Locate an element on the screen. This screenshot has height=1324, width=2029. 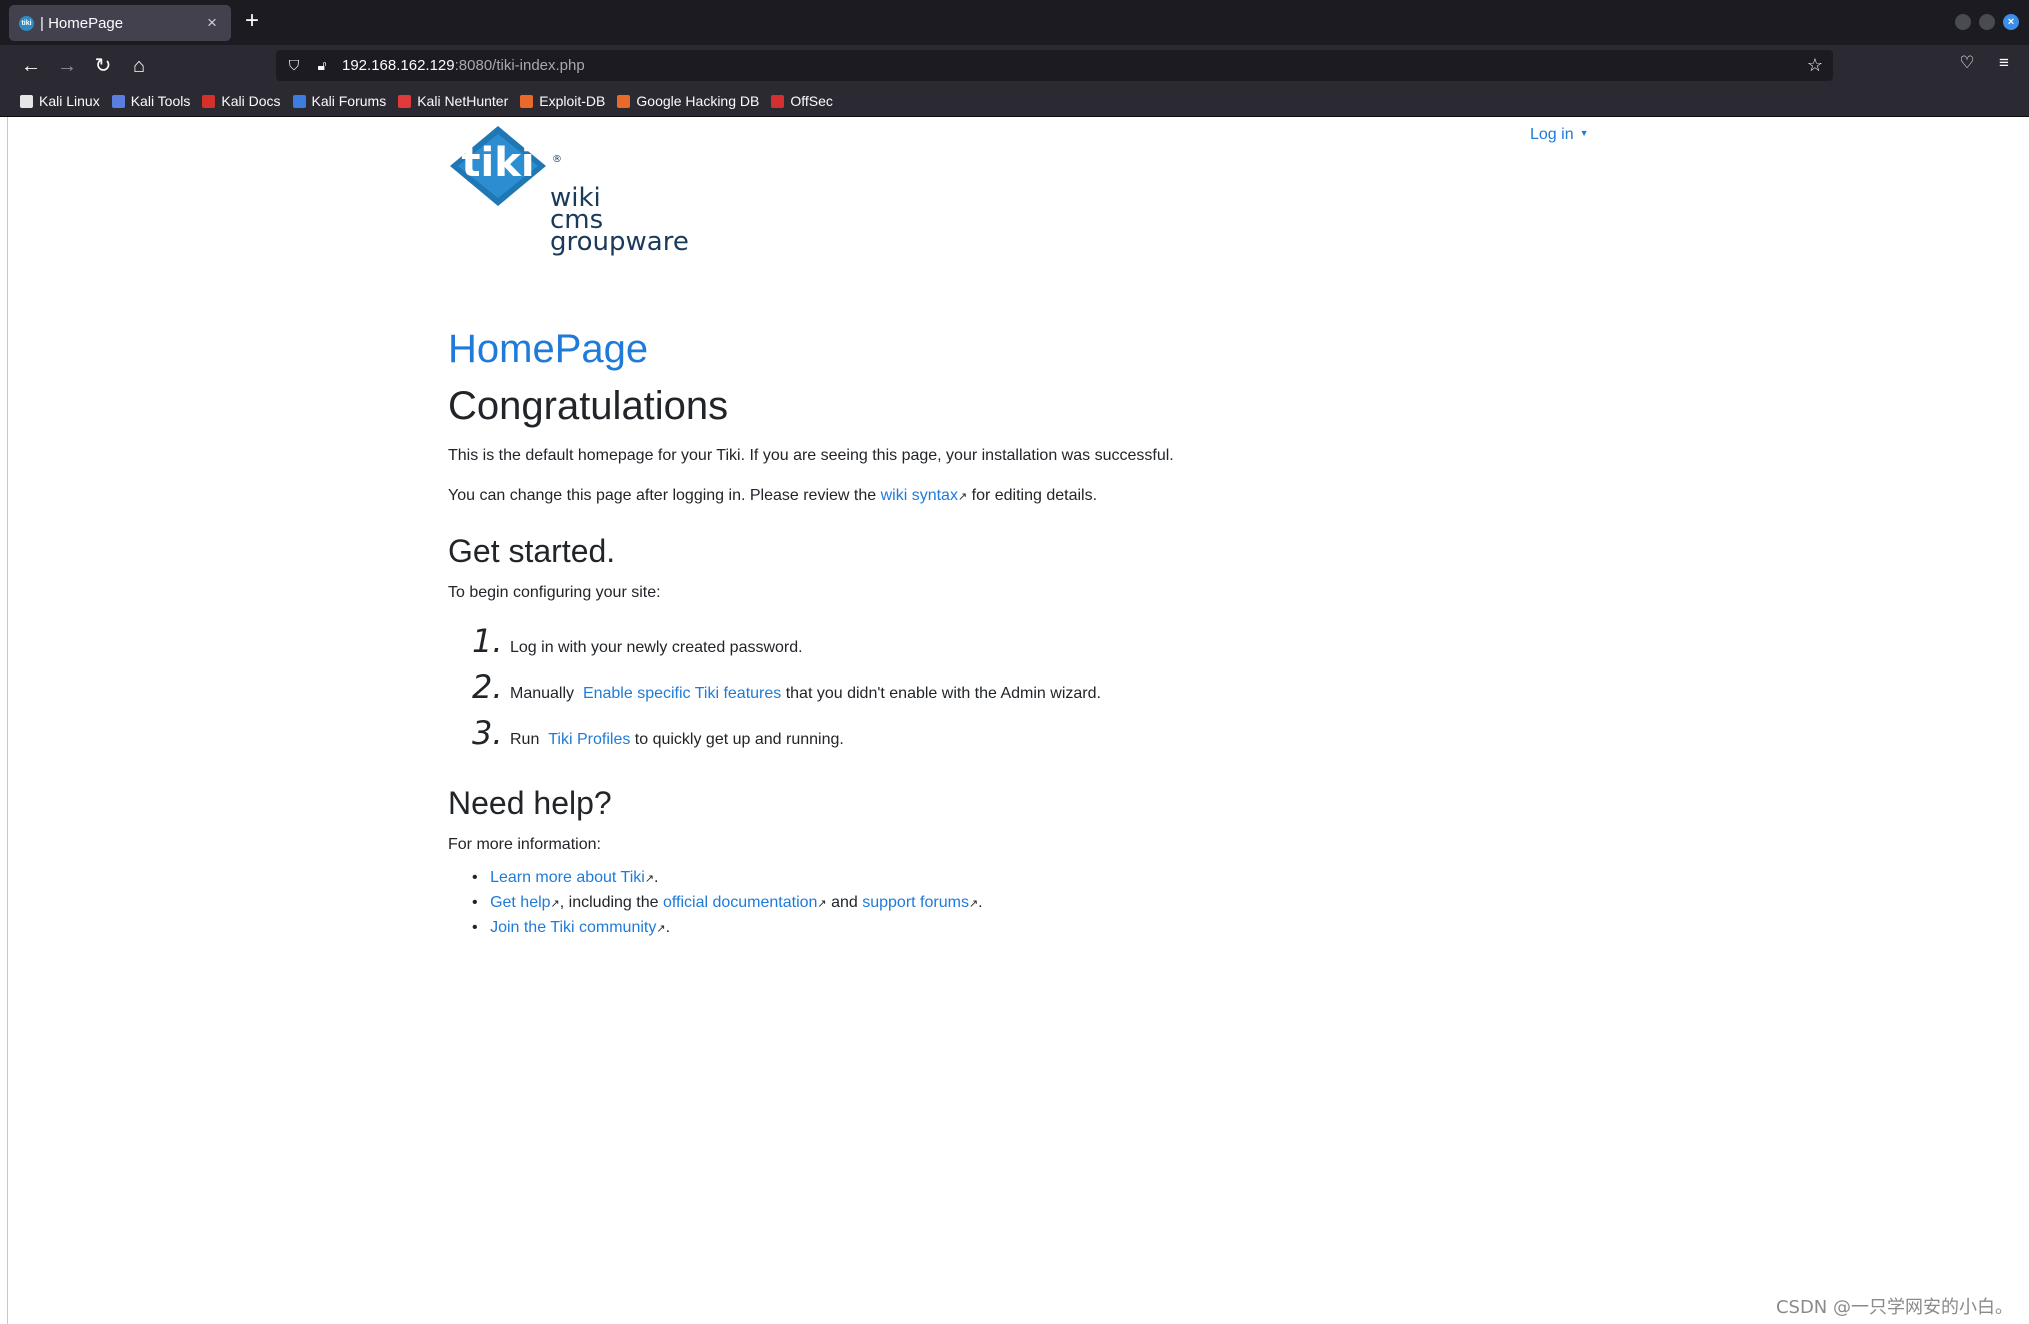
logo-line-groupware: groupware is located at coordinates (619, 242).